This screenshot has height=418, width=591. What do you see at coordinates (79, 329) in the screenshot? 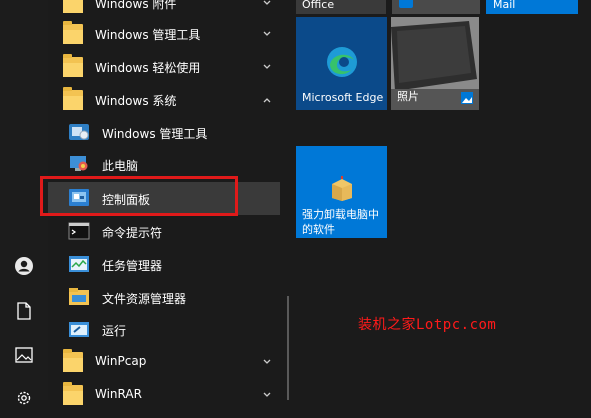
I see `run-icon` at bounding box center [79, 329].